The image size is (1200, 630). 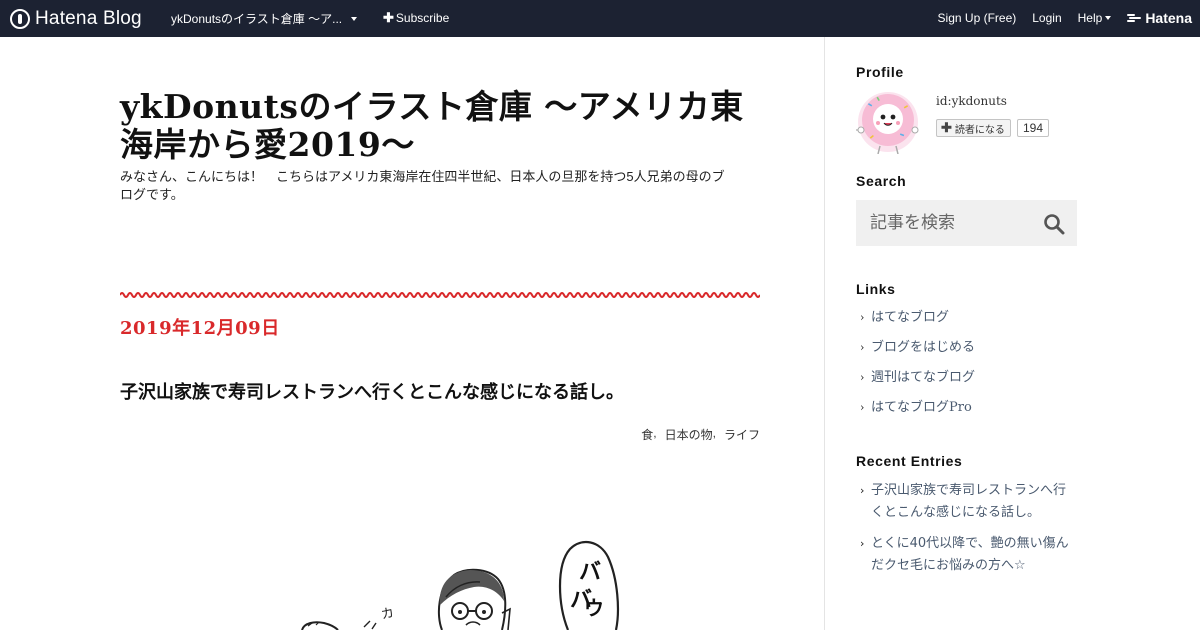 I want to click on links-heading: Links, so click(x=876, y=289).